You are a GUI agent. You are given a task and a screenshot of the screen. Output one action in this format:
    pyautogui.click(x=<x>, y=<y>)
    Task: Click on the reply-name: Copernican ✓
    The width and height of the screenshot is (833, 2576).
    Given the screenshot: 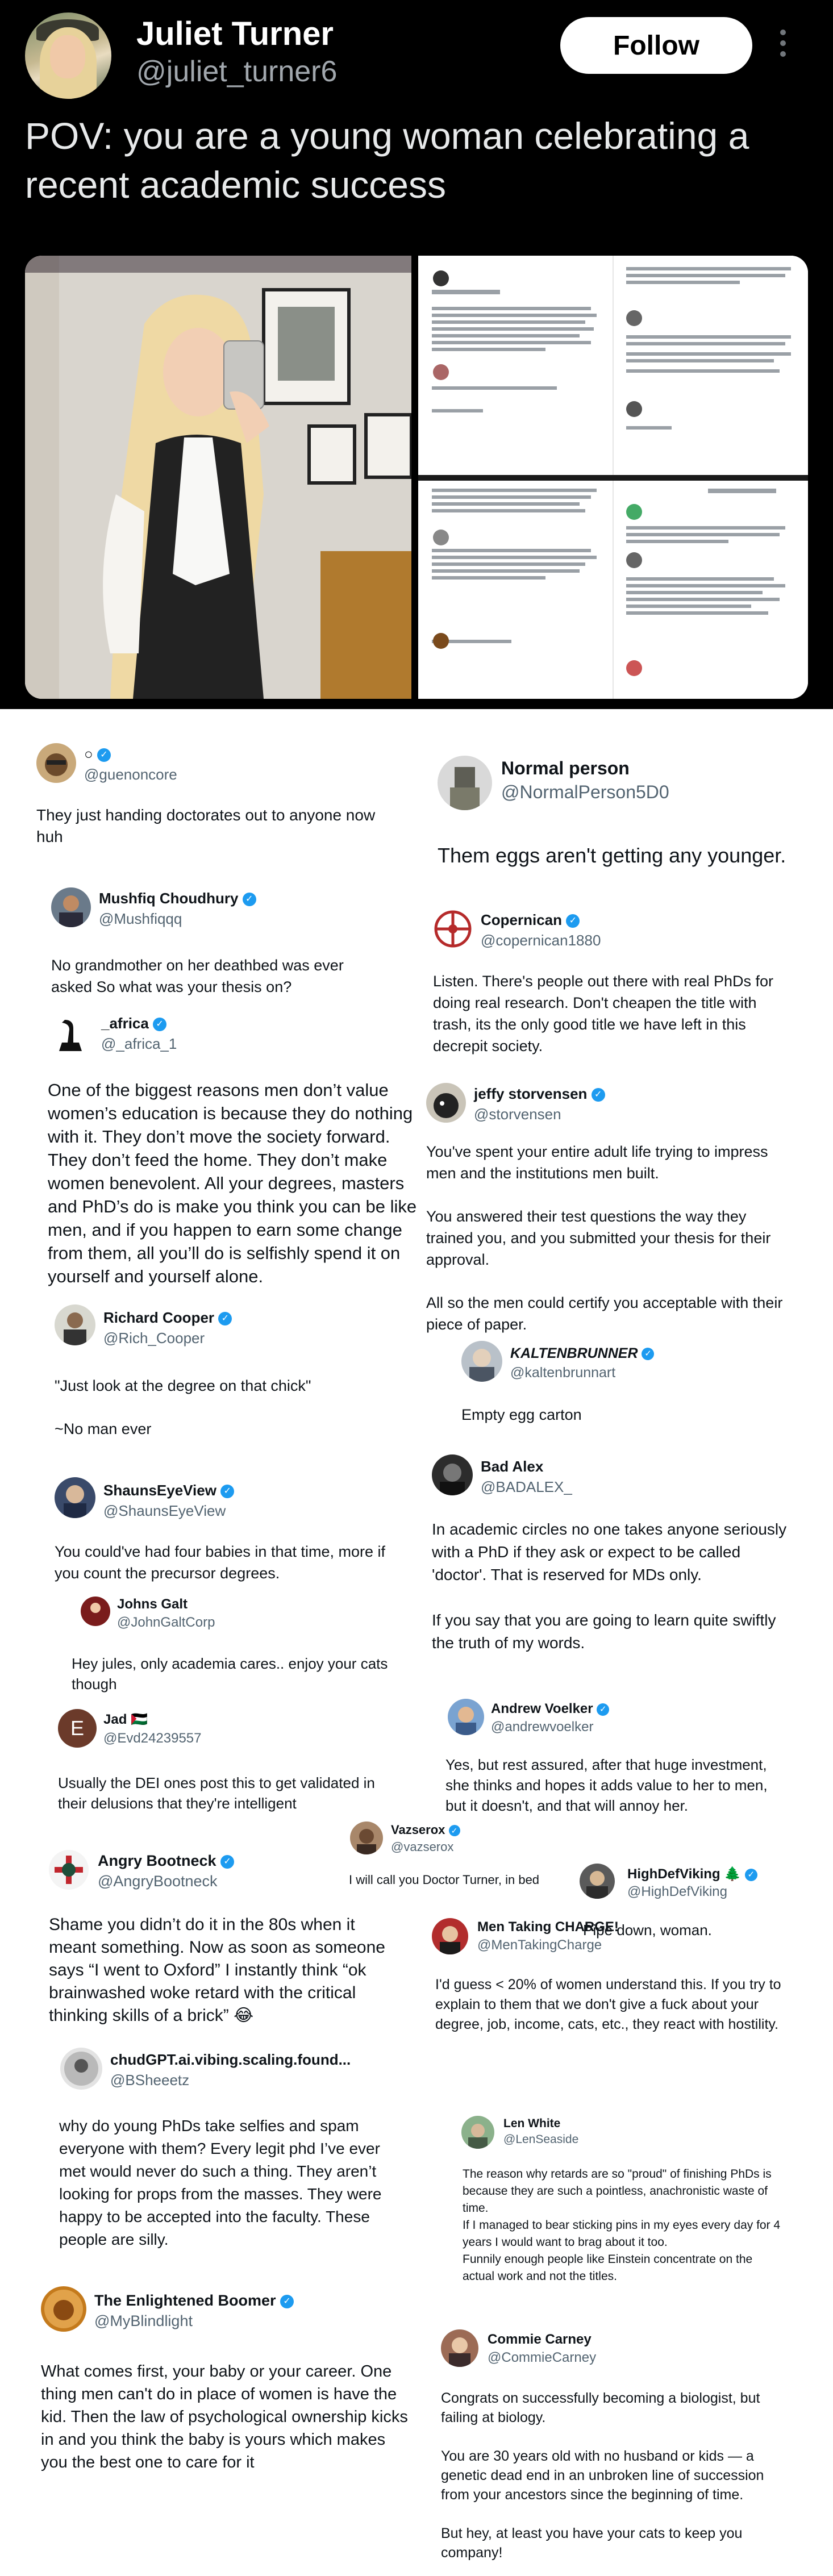 What is the action you would take?
    pyautogui.click(x=530, y=920)
    